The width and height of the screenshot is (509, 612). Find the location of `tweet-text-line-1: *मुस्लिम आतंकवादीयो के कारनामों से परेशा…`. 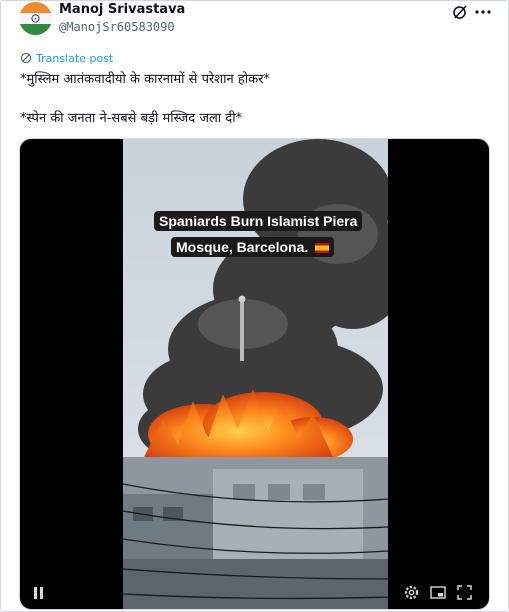

tweet-text-line-1: *मुस्लिम आतंकवादीयो के कारनामों से परेशा… is located at coordinates (145, 79).